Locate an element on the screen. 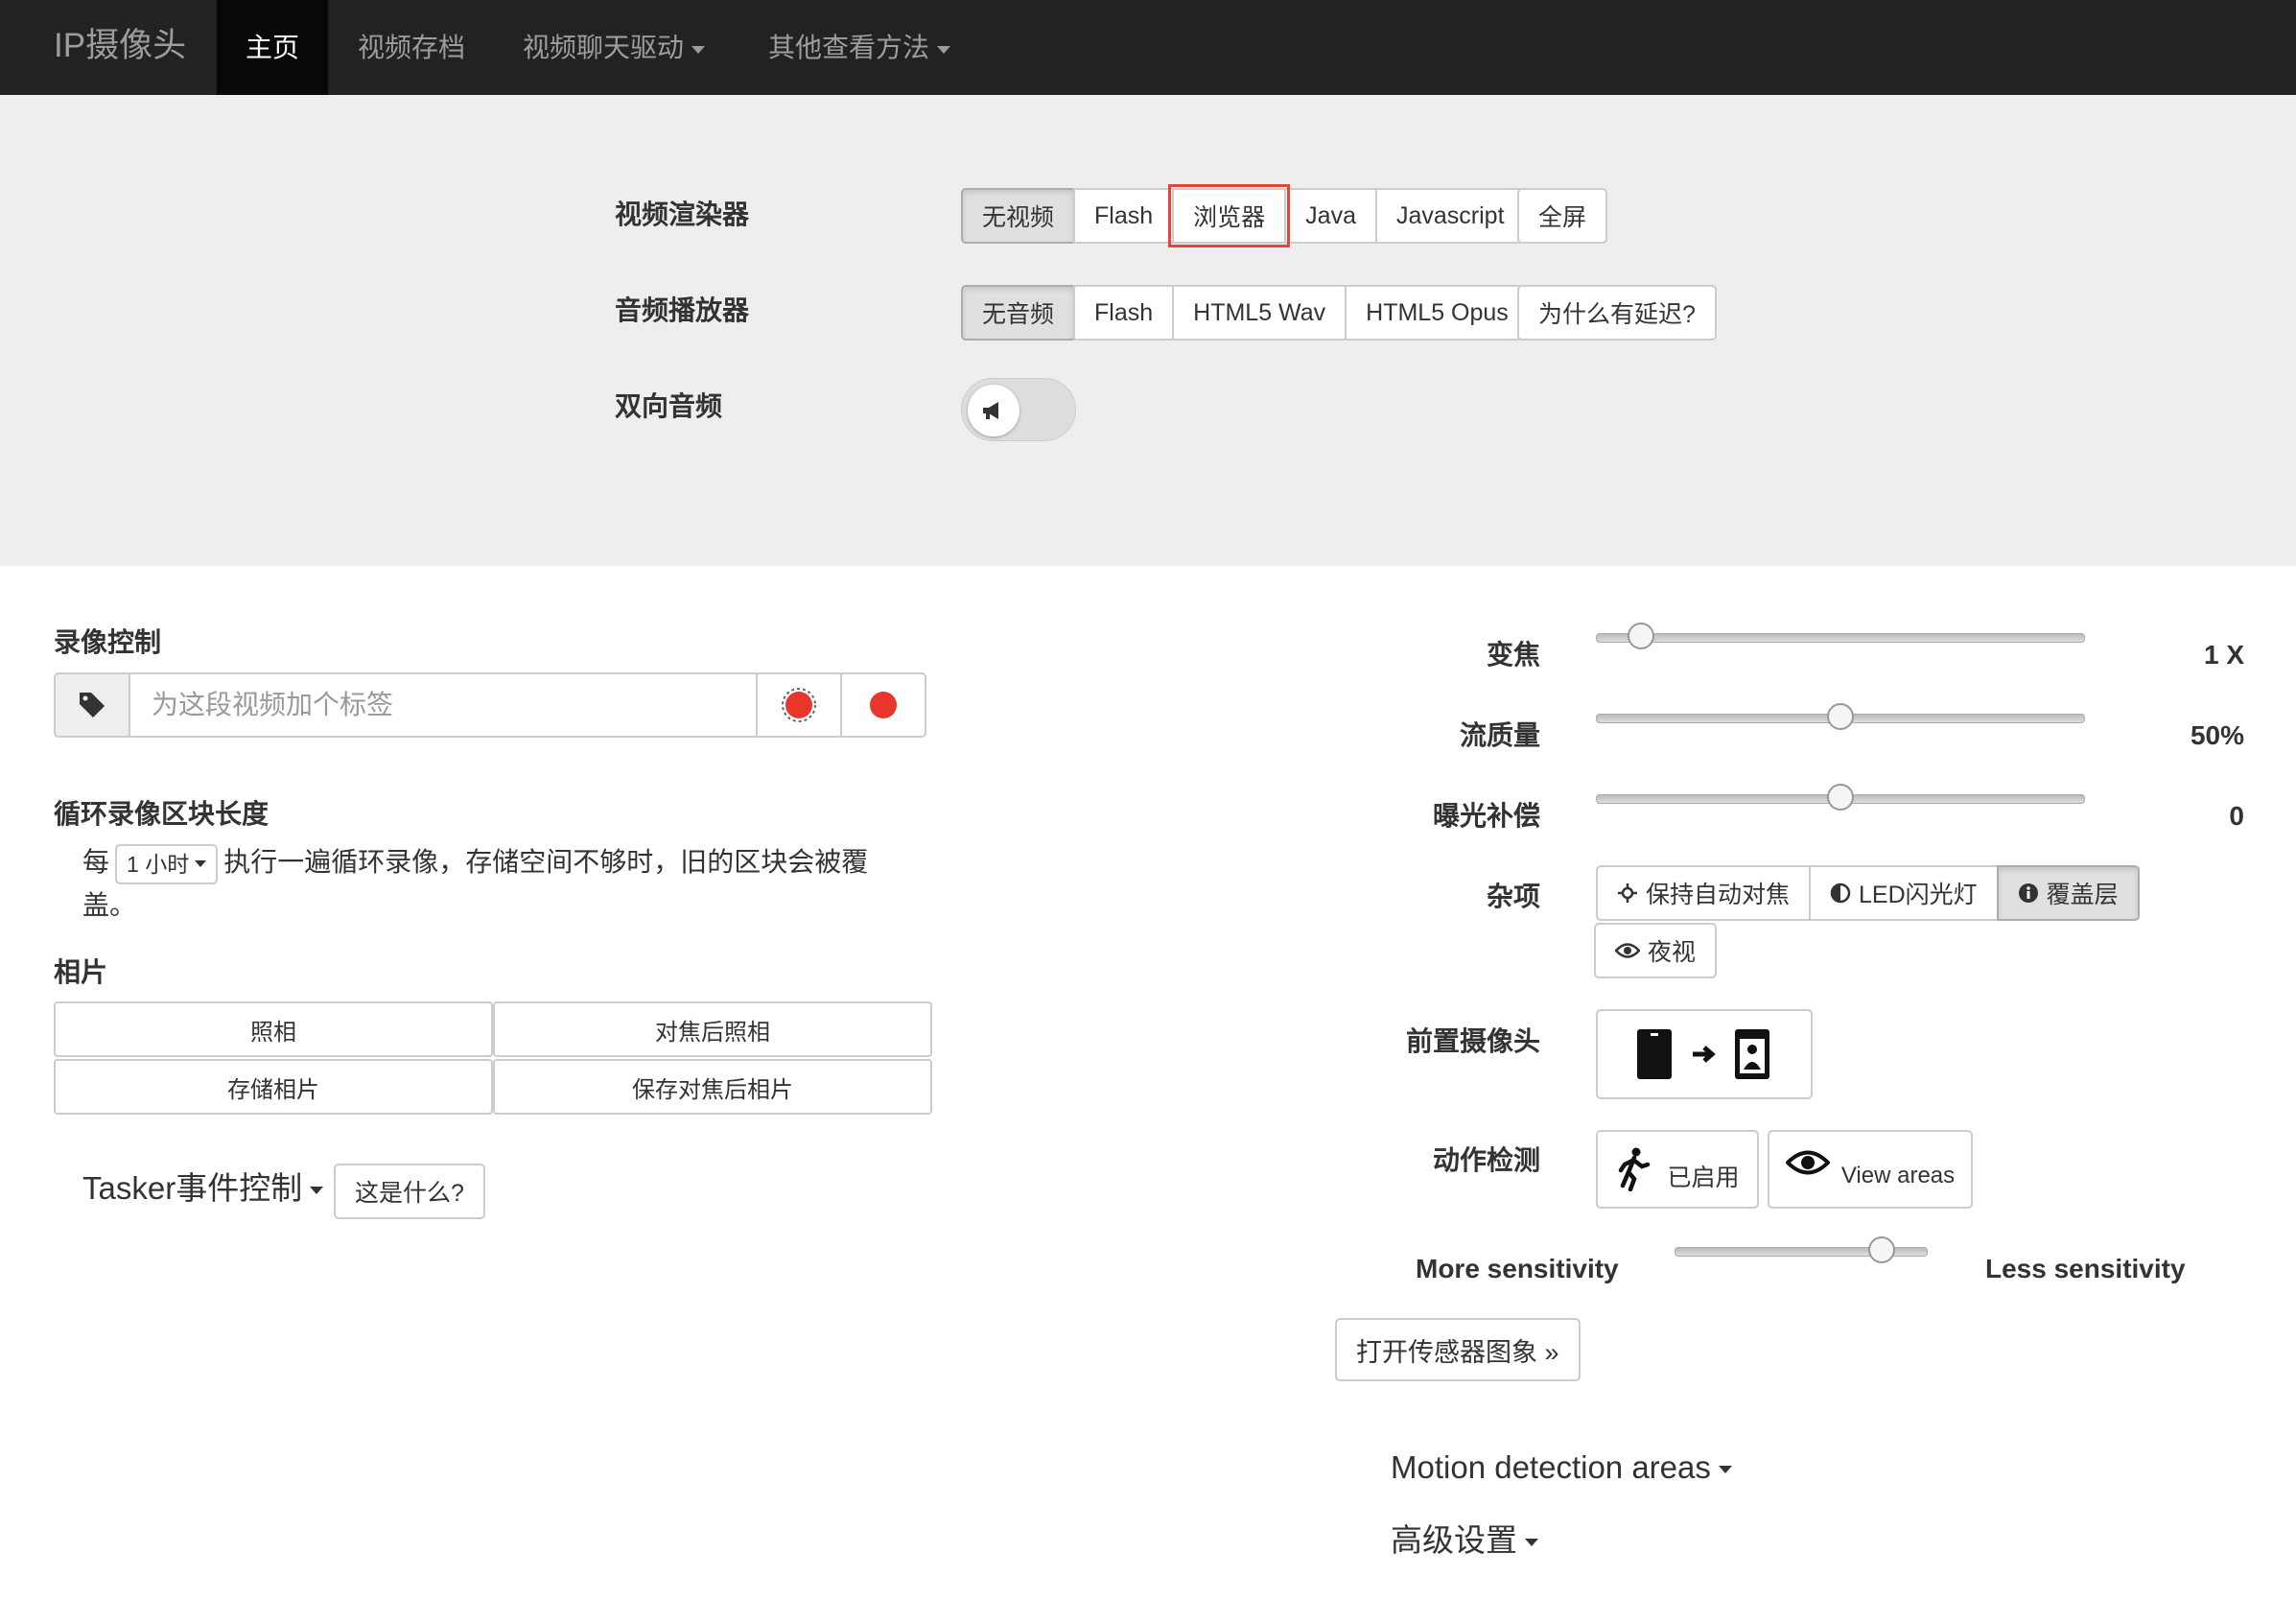  record-icon is located at coordinates (883, 705).